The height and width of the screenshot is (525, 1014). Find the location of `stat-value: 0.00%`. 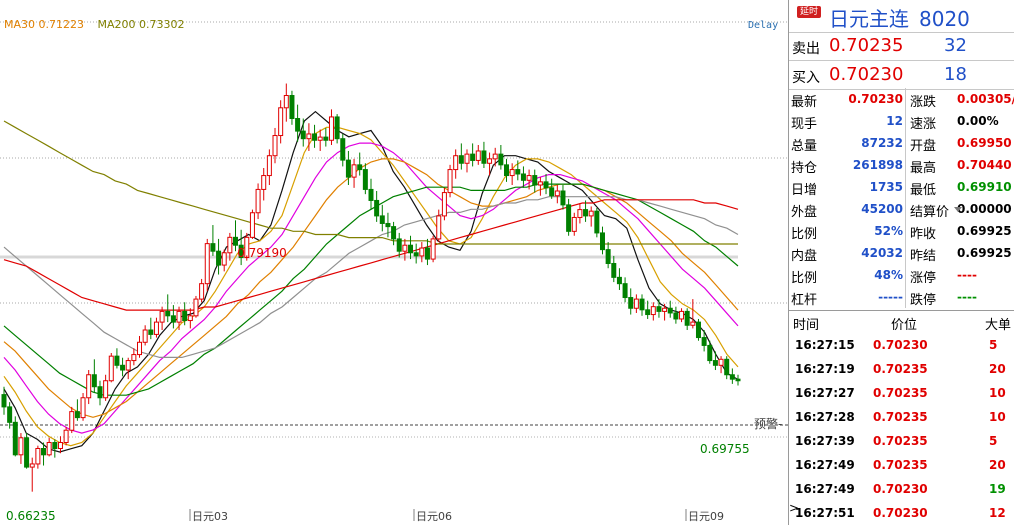

stat-value: 0.00% is located at coordinates (978, 121).